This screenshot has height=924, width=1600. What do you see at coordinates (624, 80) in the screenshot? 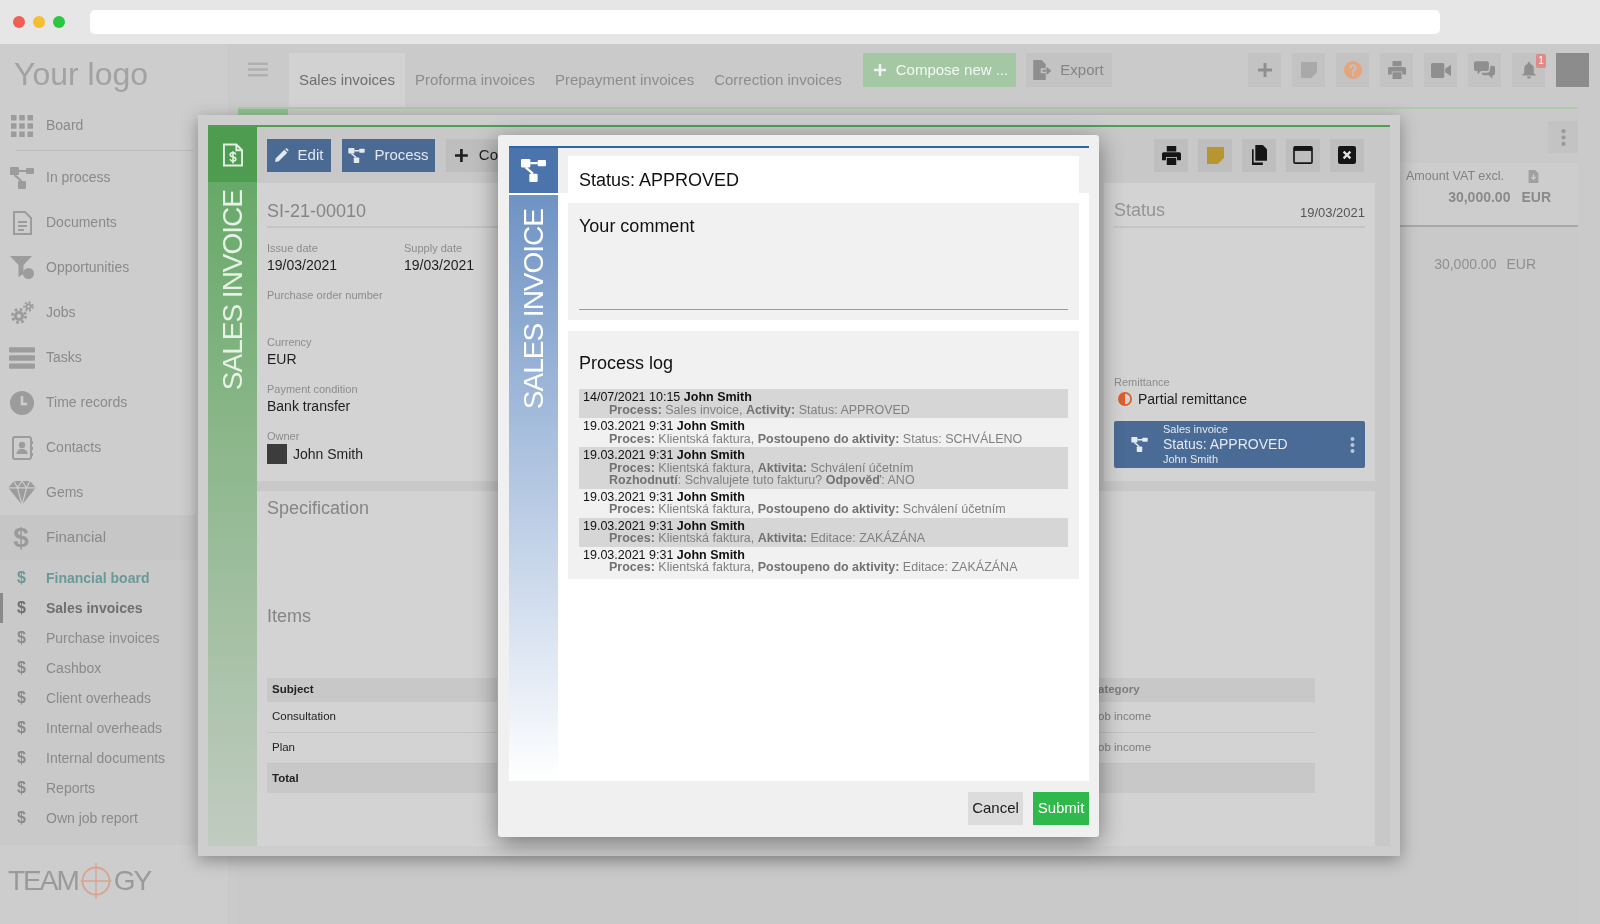
I see `tab: Prepayment invoices` at bounding box center [624, 80].